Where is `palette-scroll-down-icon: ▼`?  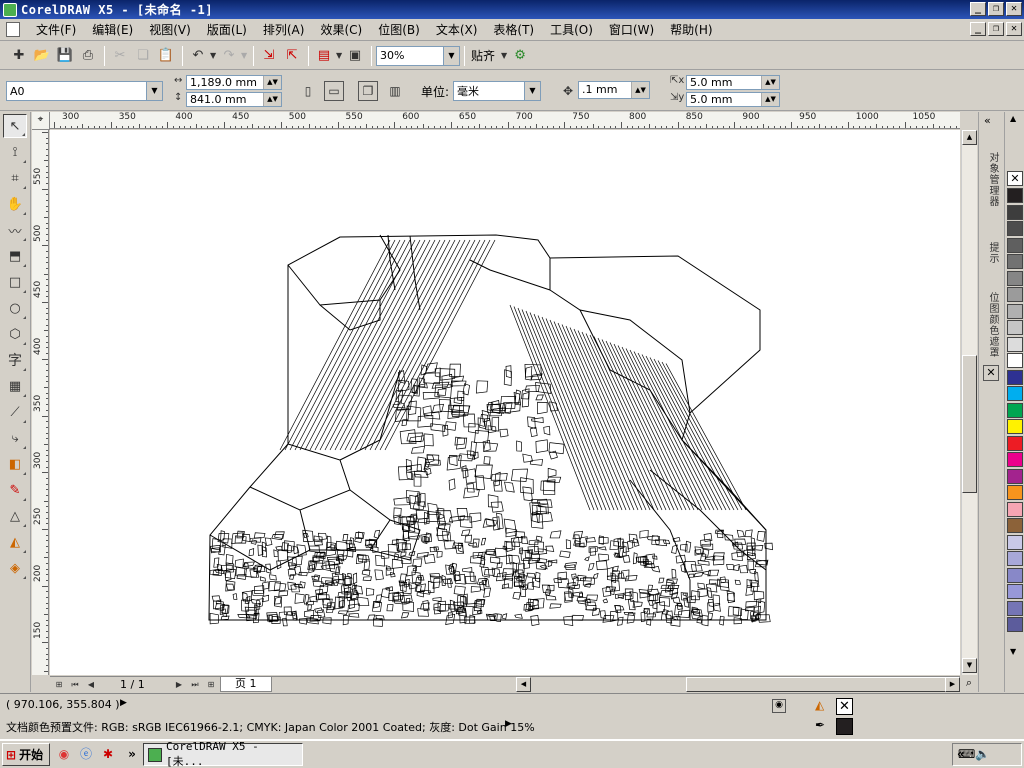
palette-scroll-down-icon: ▼ is located at coordinates (1013, 651).